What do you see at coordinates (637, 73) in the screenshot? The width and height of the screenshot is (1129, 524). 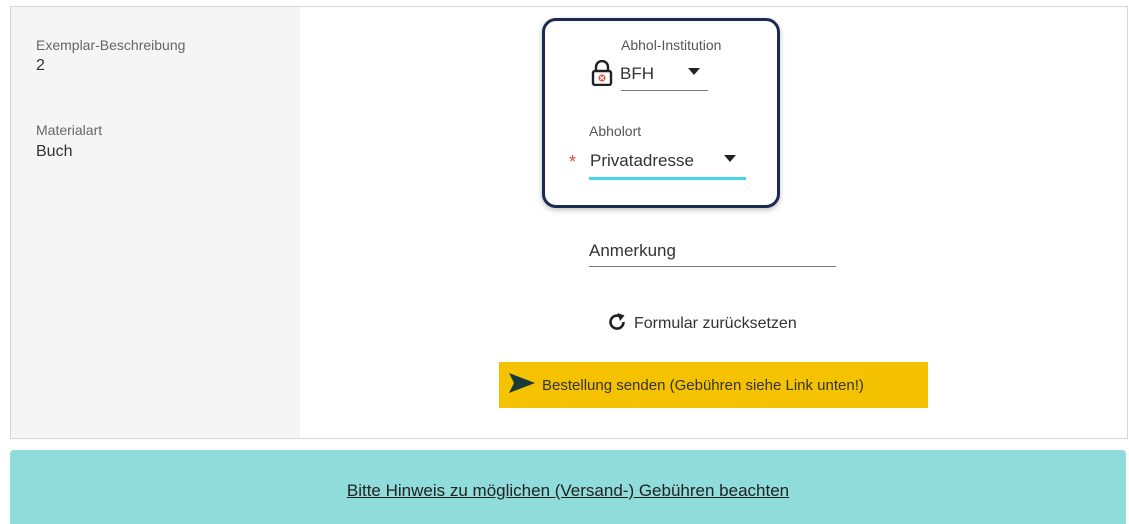 I see `institution-value: BFH` at bounding box center [637, 73].